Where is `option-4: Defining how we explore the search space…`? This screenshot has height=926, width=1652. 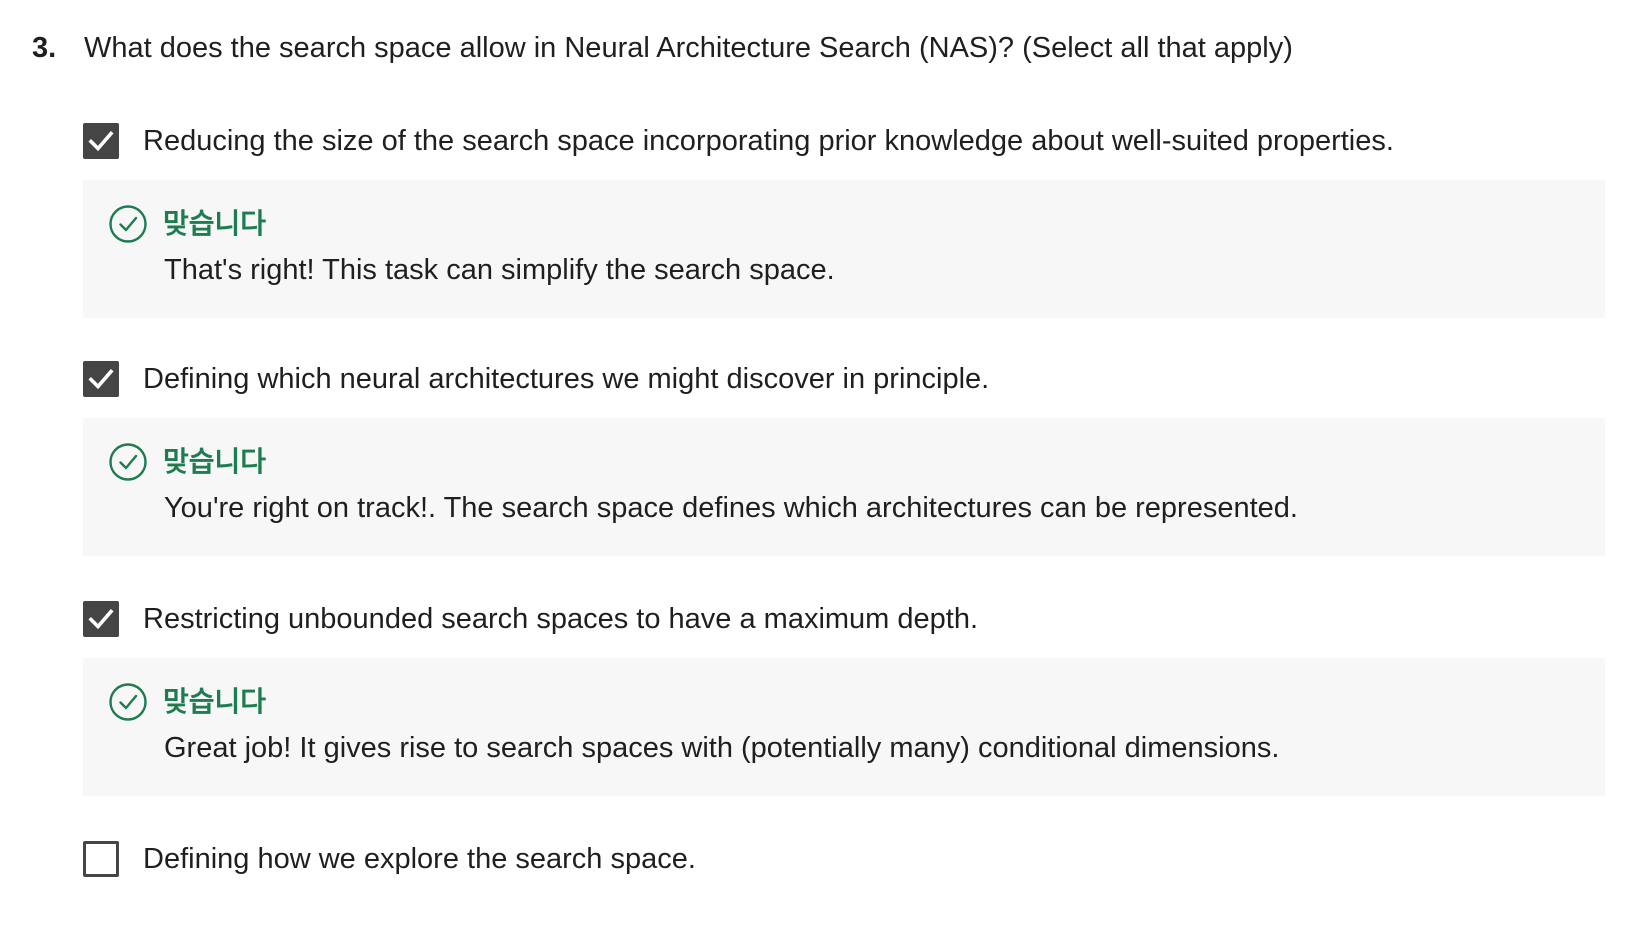
option-4: Defining how we explore the search space… is located at coordinates (389, 859).